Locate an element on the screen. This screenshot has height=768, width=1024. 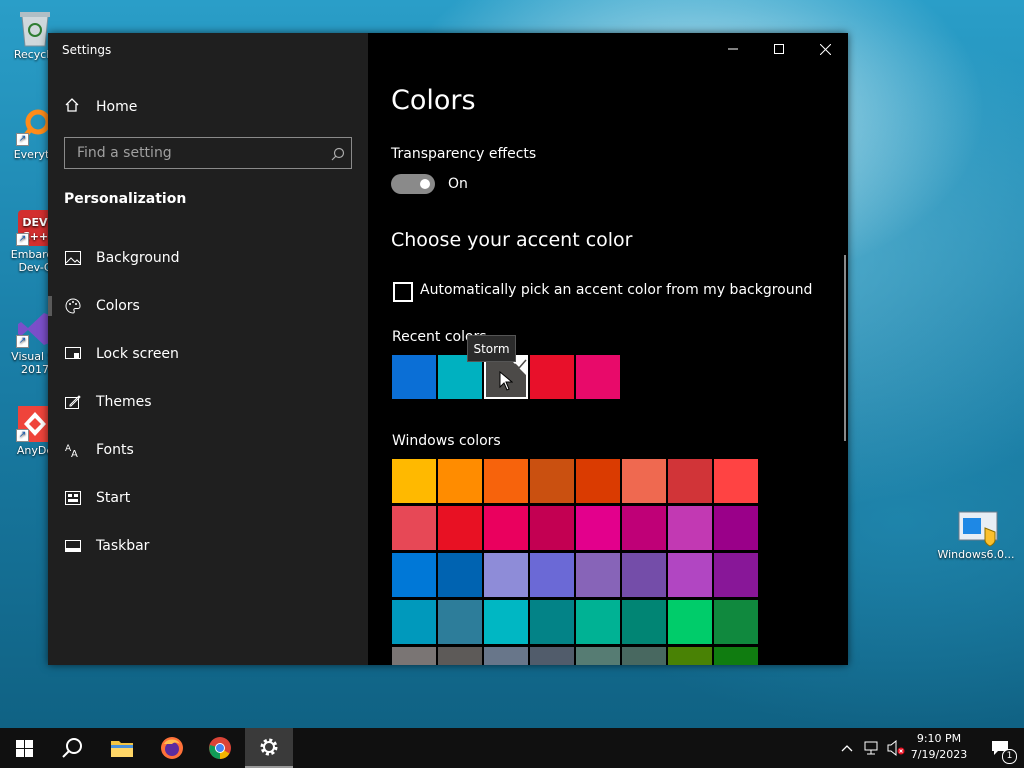
transparency-toggle is located at coordinates (413, 184).